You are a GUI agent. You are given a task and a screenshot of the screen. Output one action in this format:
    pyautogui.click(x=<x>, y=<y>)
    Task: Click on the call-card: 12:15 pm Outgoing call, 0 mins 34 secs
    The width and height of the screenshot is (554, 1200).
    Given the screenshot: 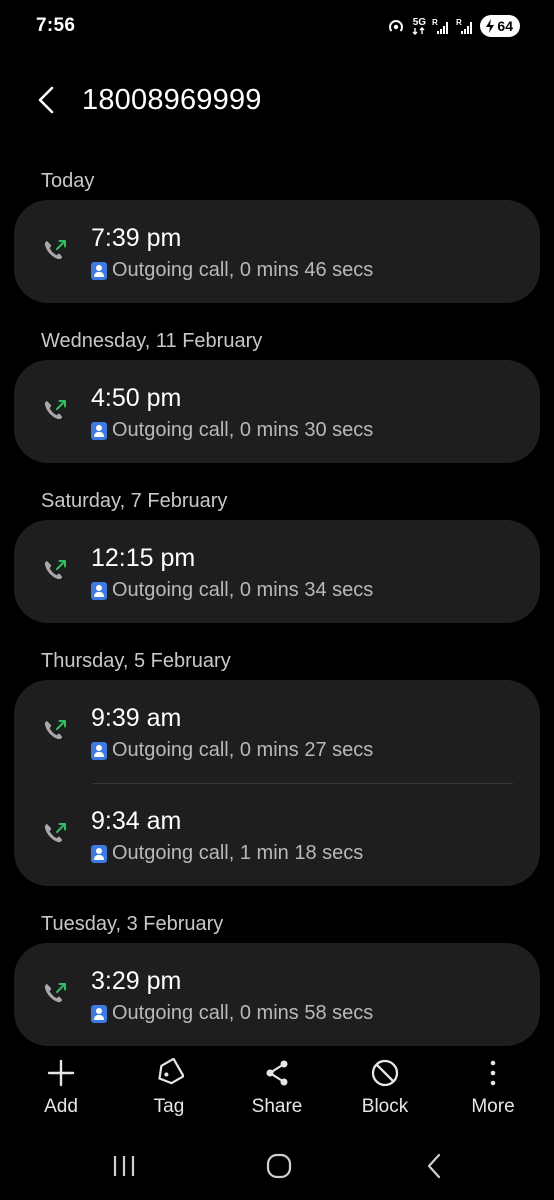 What is the action you would take?
    pyautogui.click(x=277, y=571)
    